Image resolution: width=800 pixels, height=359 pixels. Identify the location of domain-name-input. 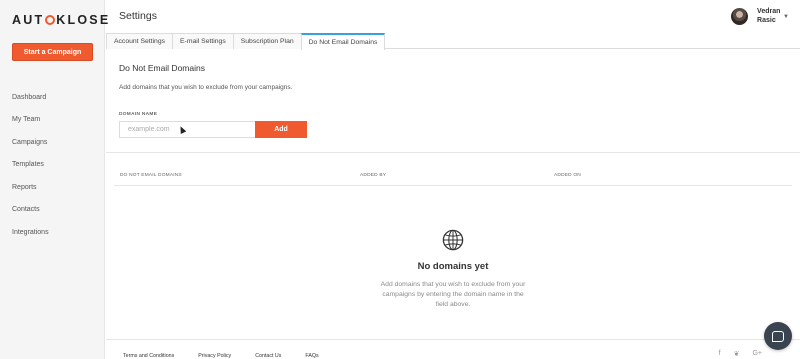
(187, 129).